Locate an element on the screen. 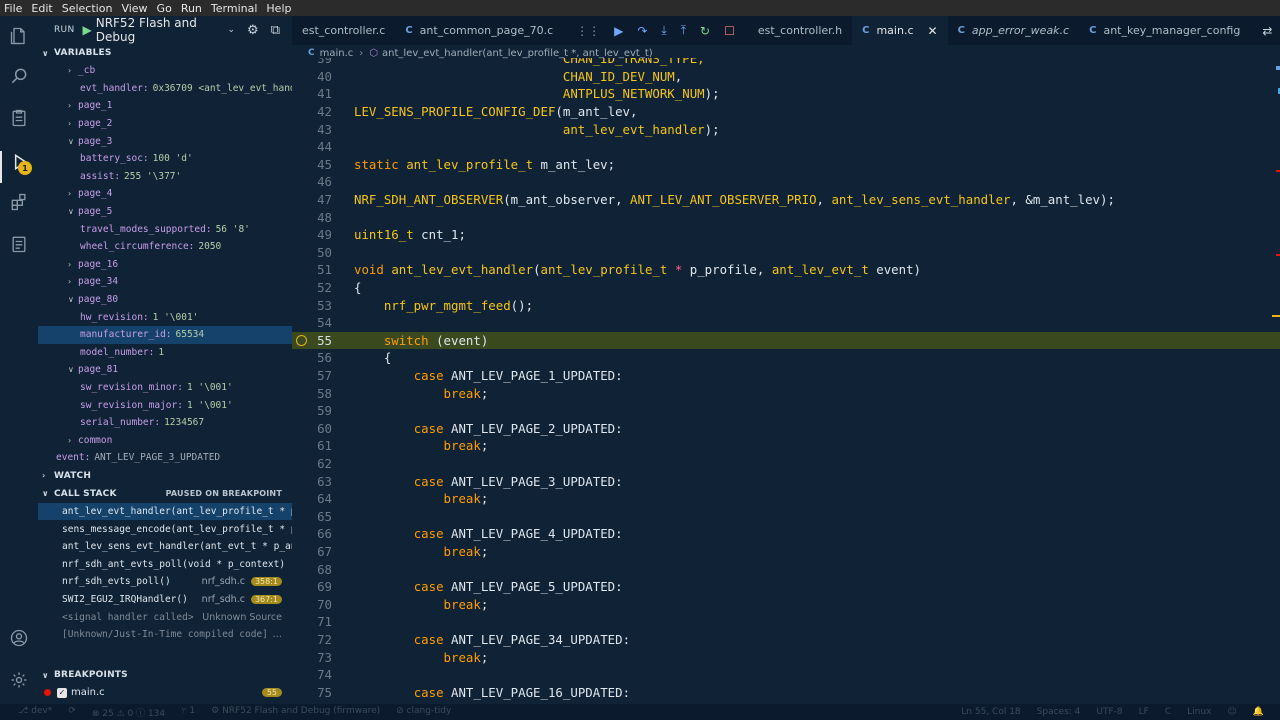 The width and height of the screenshot is (1280, 720). variable-row: › page_2 is located at coordinates (165, 124).